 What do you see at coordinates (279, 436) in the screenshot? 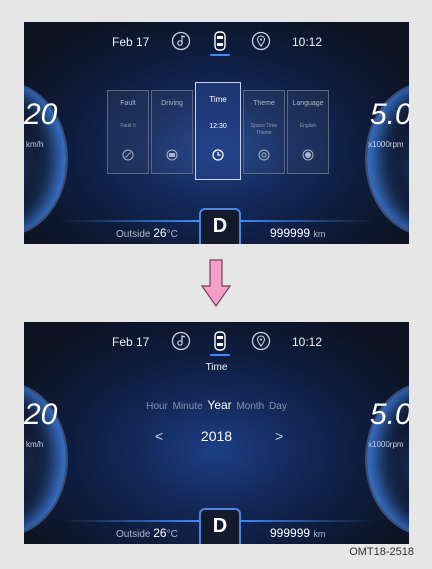
I see `chevron-right-icon: >` at bounding box center [279, 436].